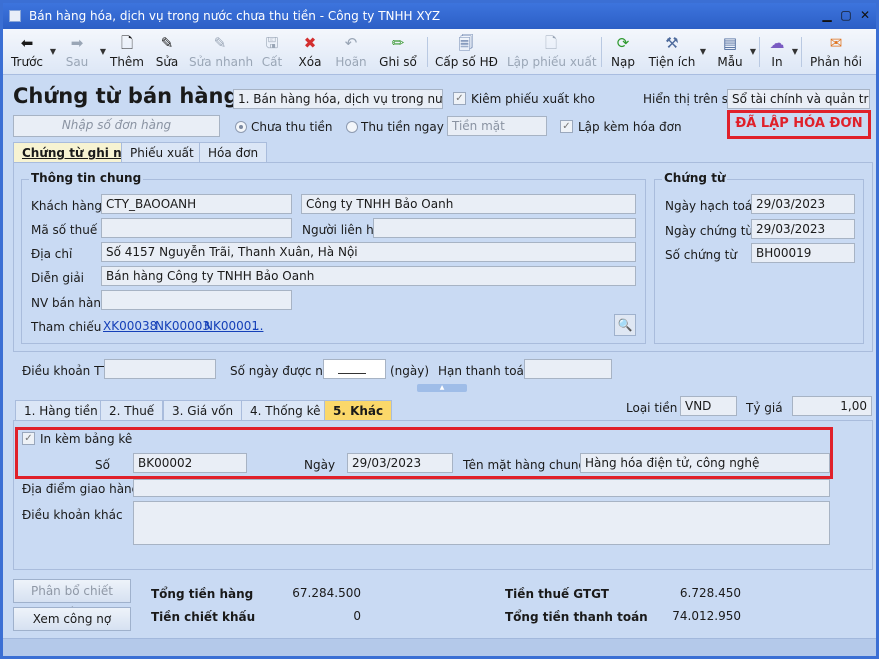 This screenshot has width=879, height=659. I want to click on print-button: ☁ In ▼, so click(782, 53).